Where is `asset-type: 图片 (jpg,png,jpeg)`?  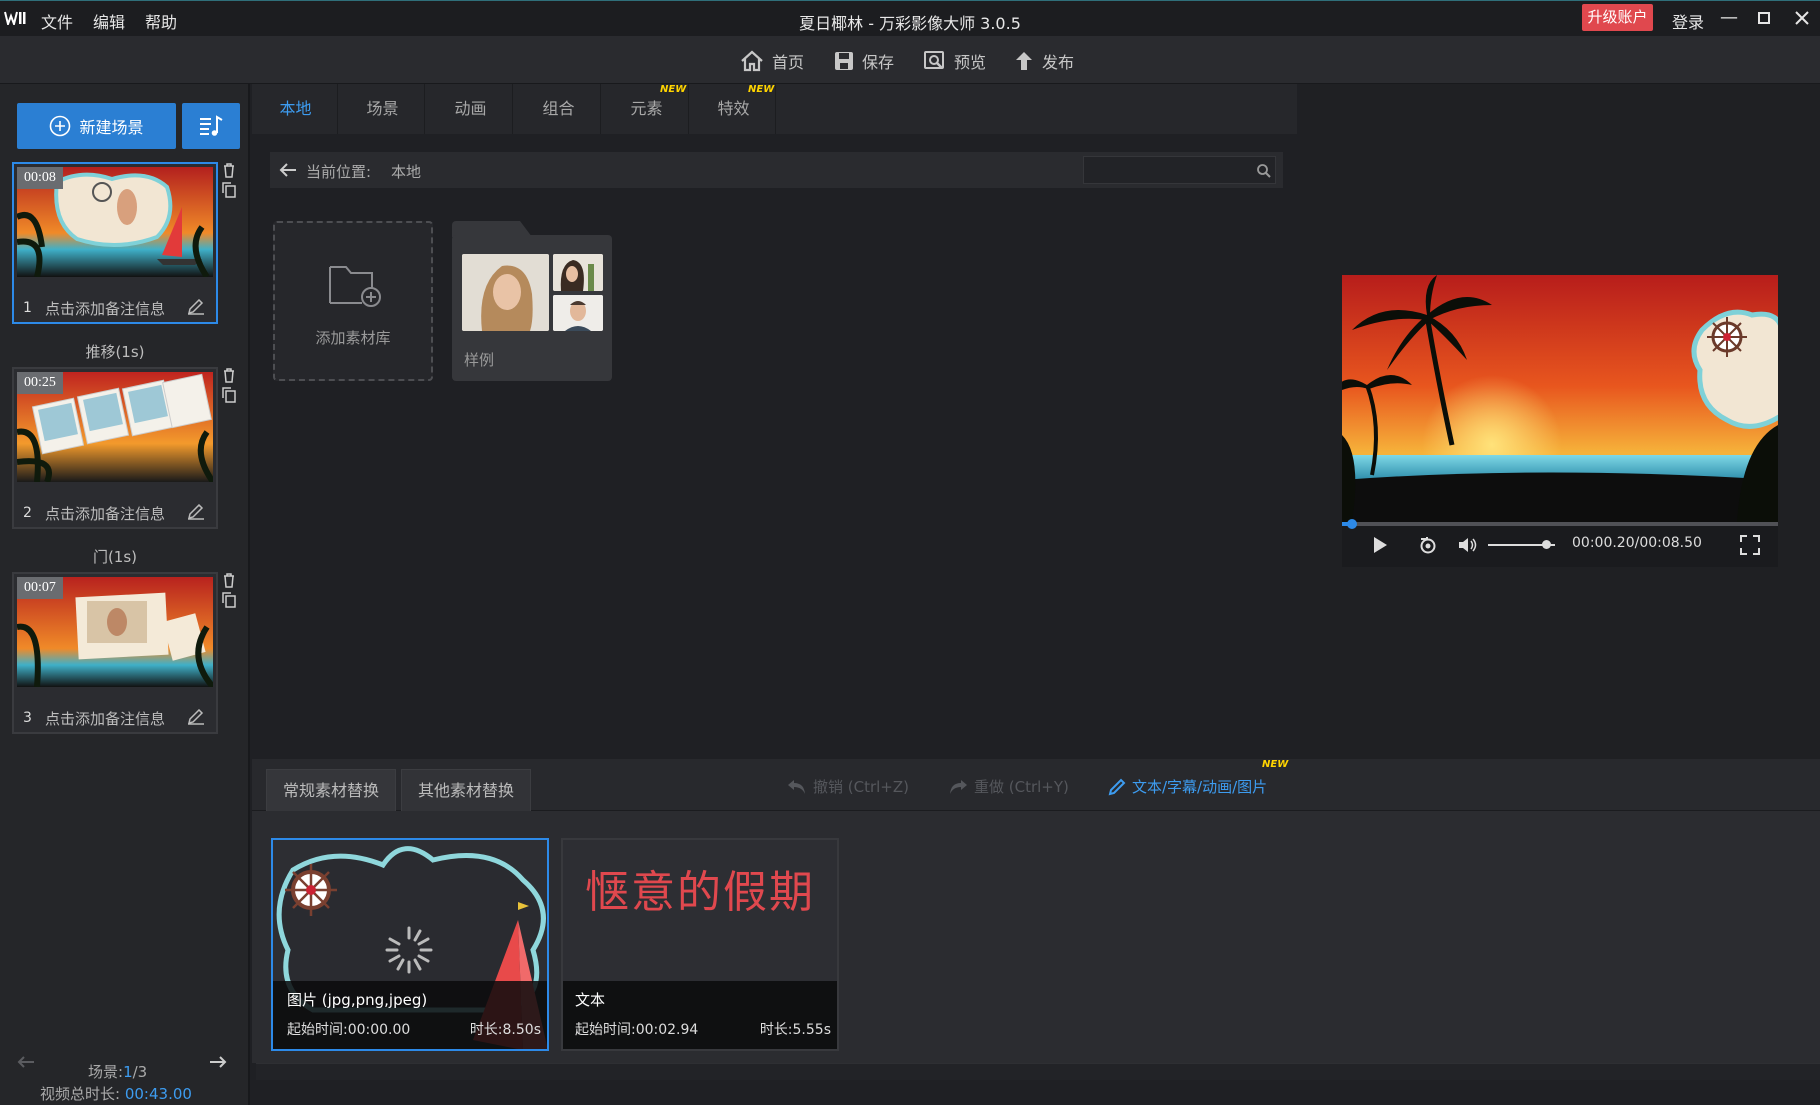
asset-type: 图片 (jpg,png,jpeg) is located at coordinates (357, 1000).